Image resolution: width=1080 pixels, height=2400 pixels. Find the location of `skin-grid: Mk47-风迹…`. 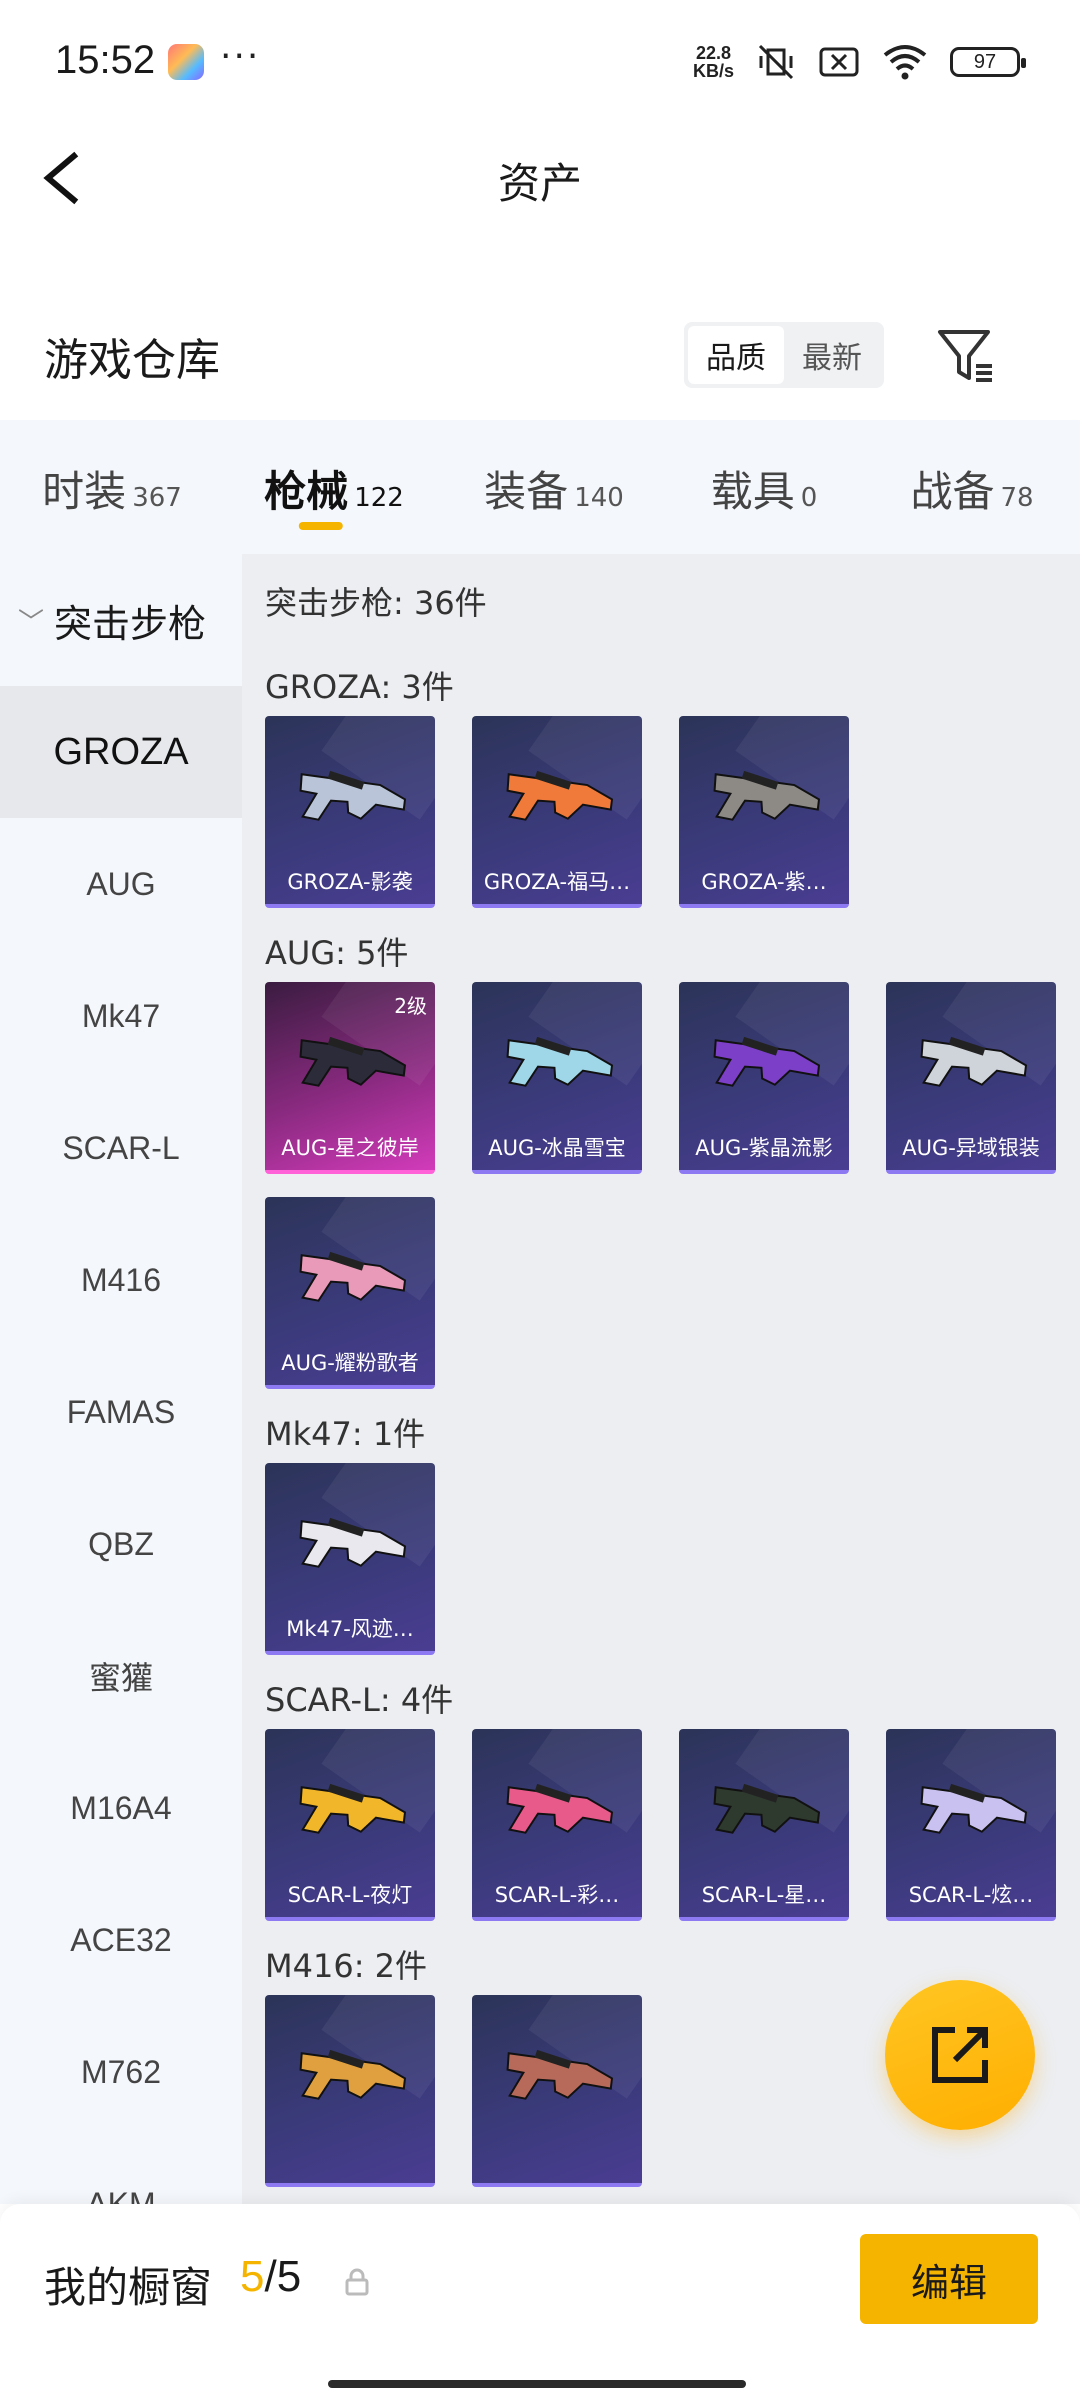

skin-grid: Mk47-风迹… is located at coordinates (672, 1559).